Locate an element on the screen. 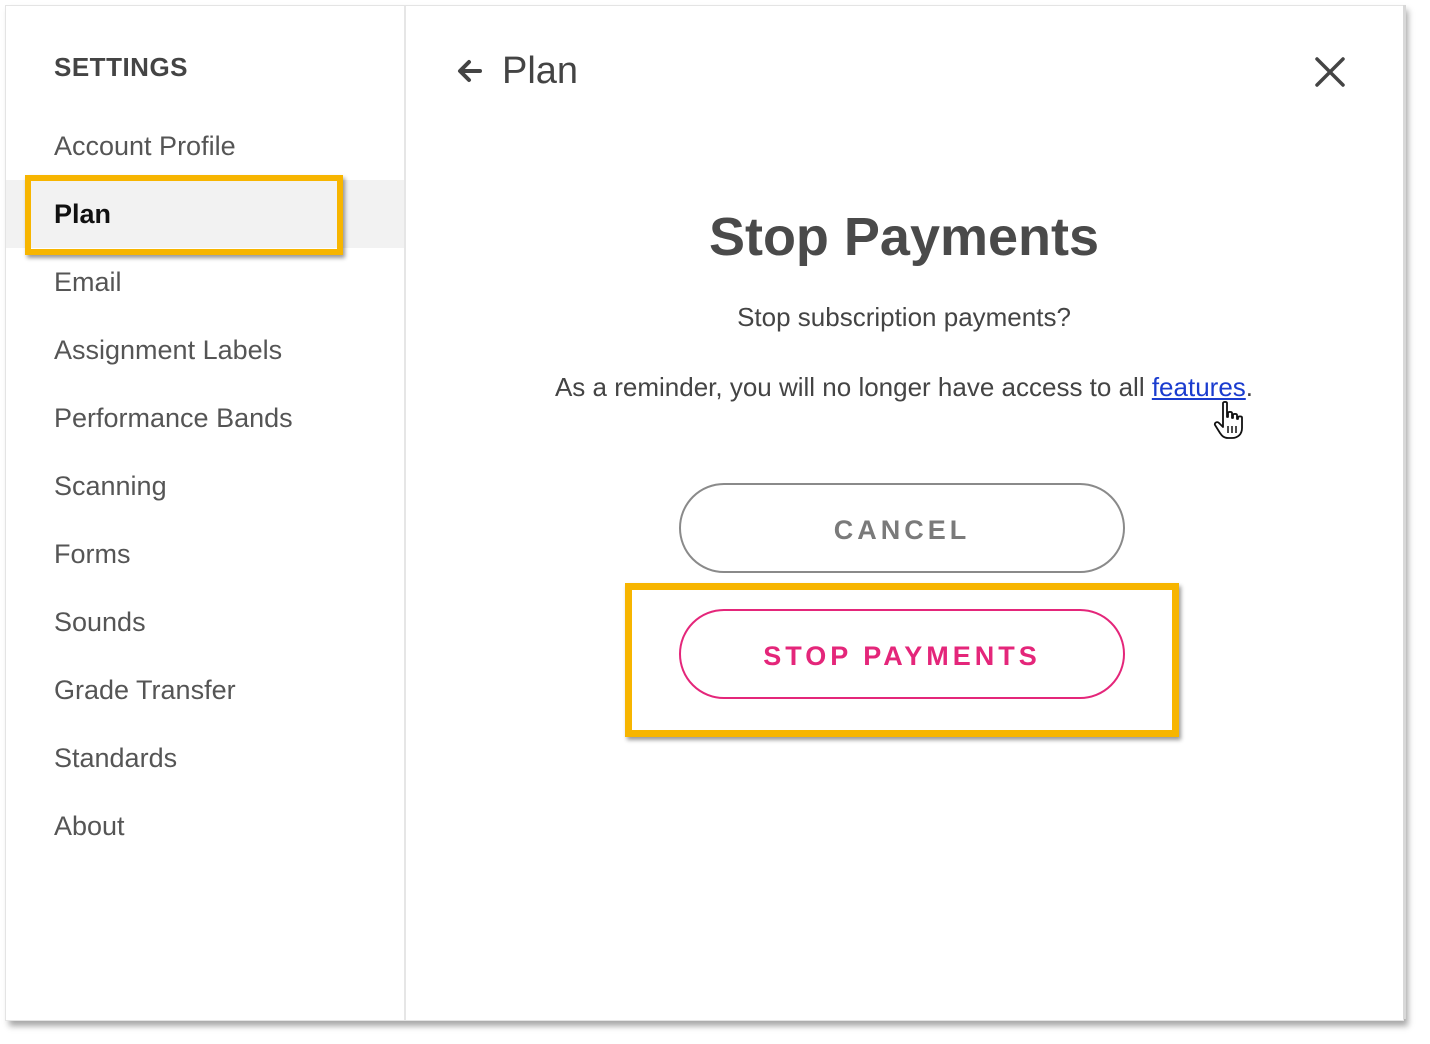  sidebar-item-grade-transfer: Grade Transfer is located at coordinates (205, 690).